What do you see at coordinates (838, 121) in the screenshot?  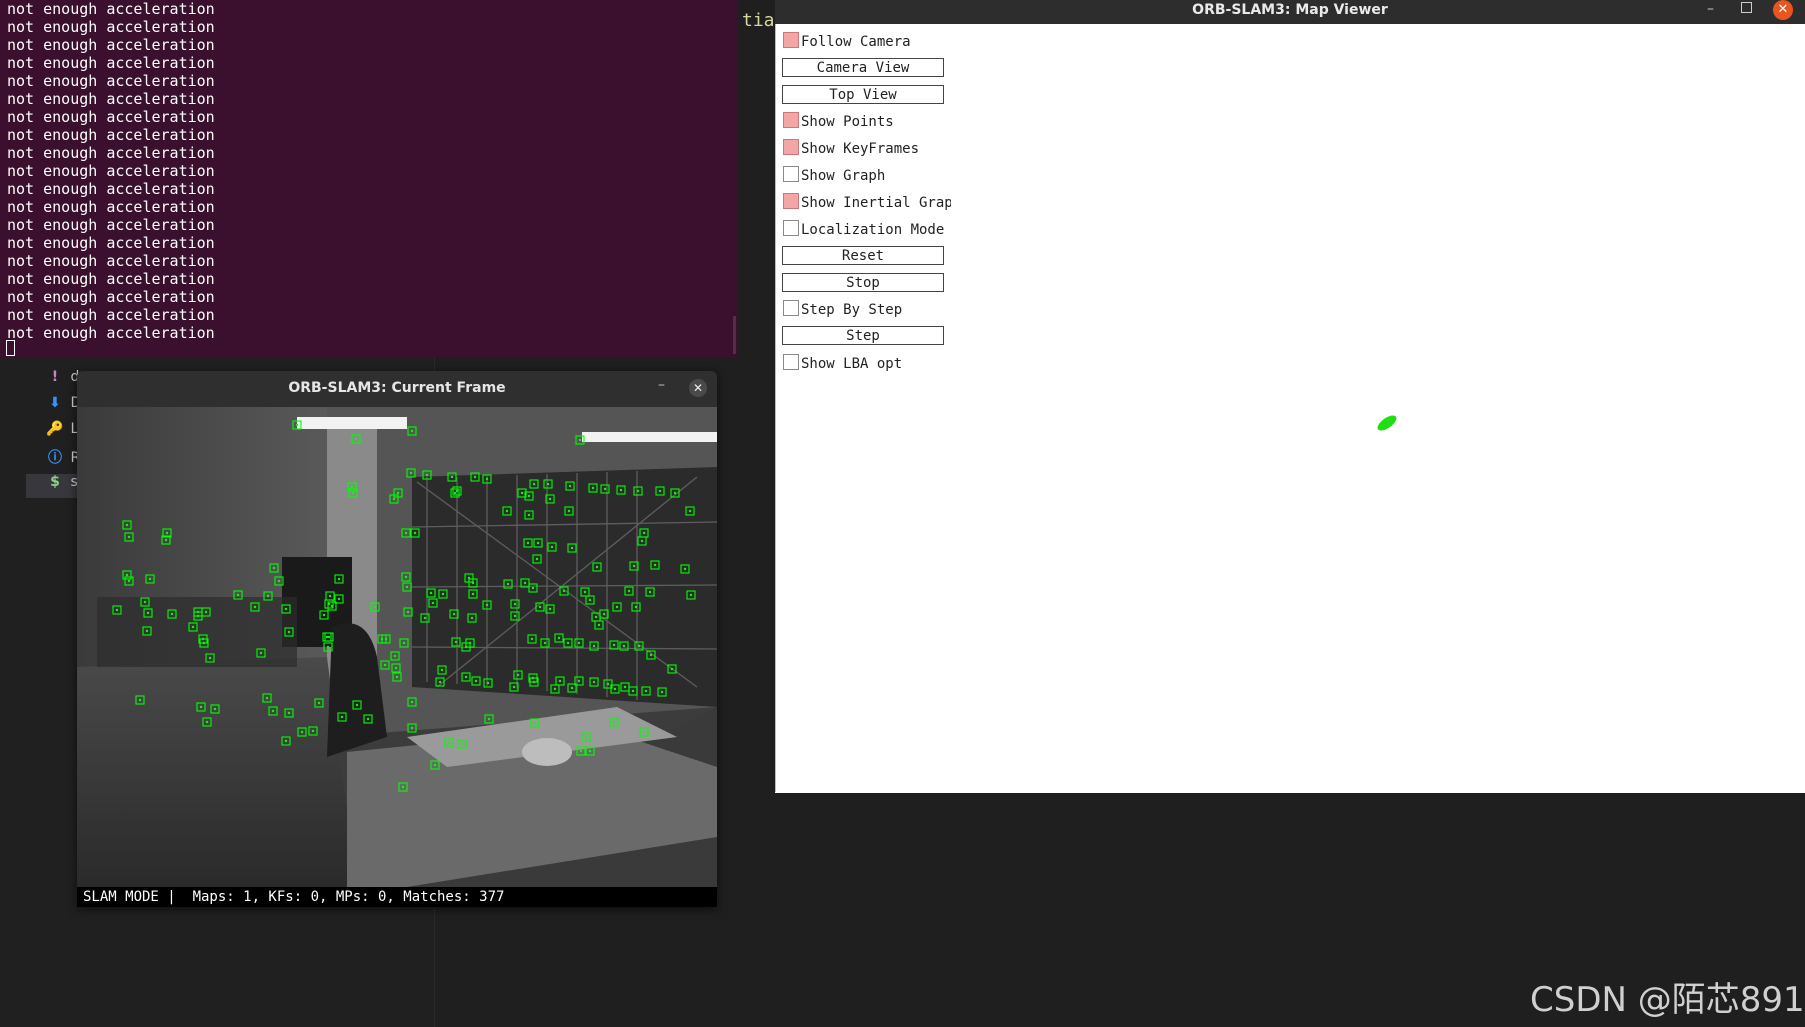 I see `checkbox-show-points: Show Points` at bounding box center [838, 121].